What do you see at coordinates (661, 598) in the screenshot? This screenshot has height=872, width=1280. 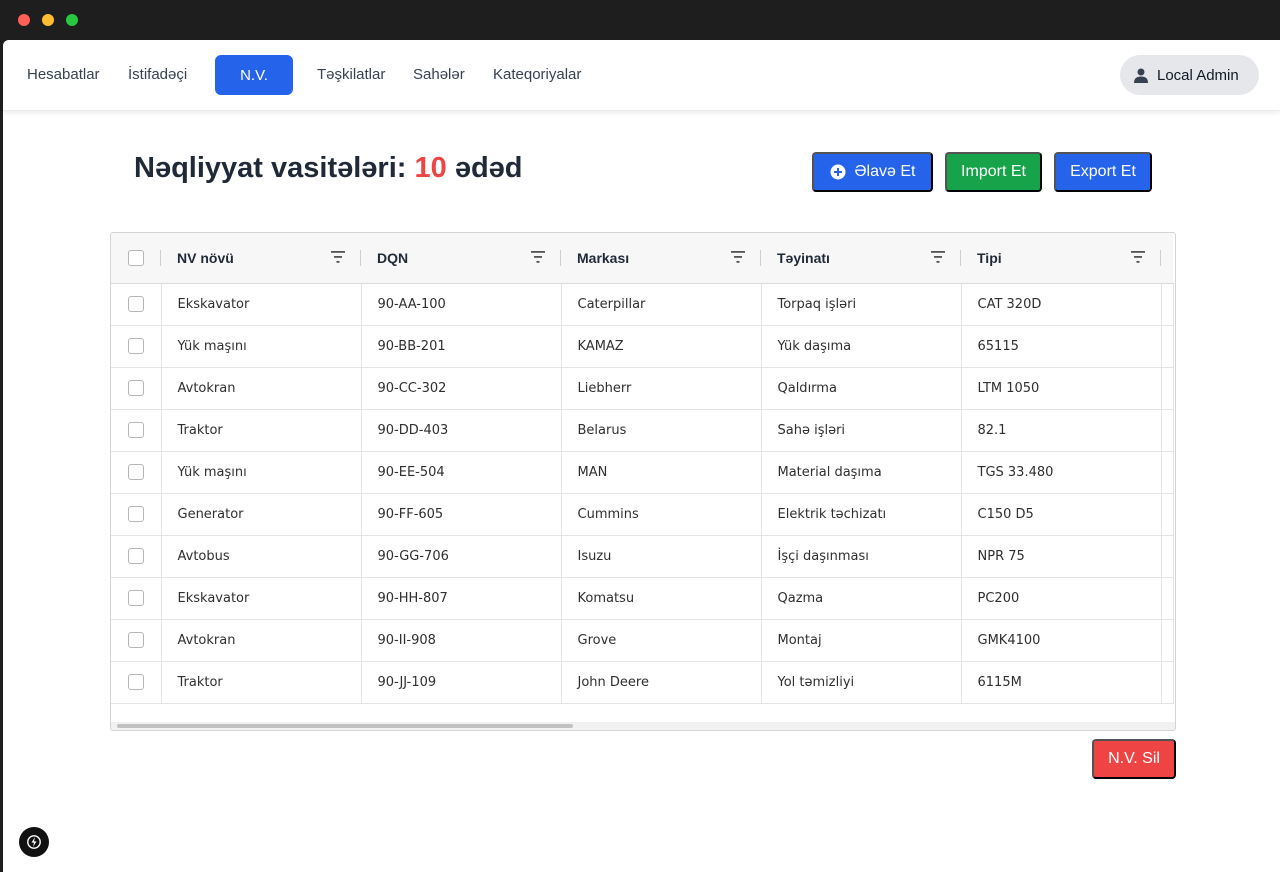 I see `table-cell: Komatsu` at bounding box center [661, 598].